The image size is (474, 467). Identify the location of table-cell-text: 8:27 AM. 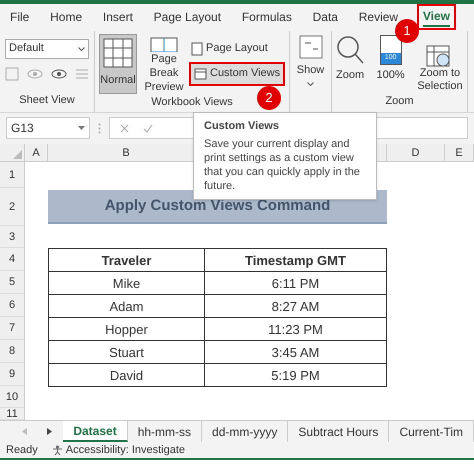
(295, 307).